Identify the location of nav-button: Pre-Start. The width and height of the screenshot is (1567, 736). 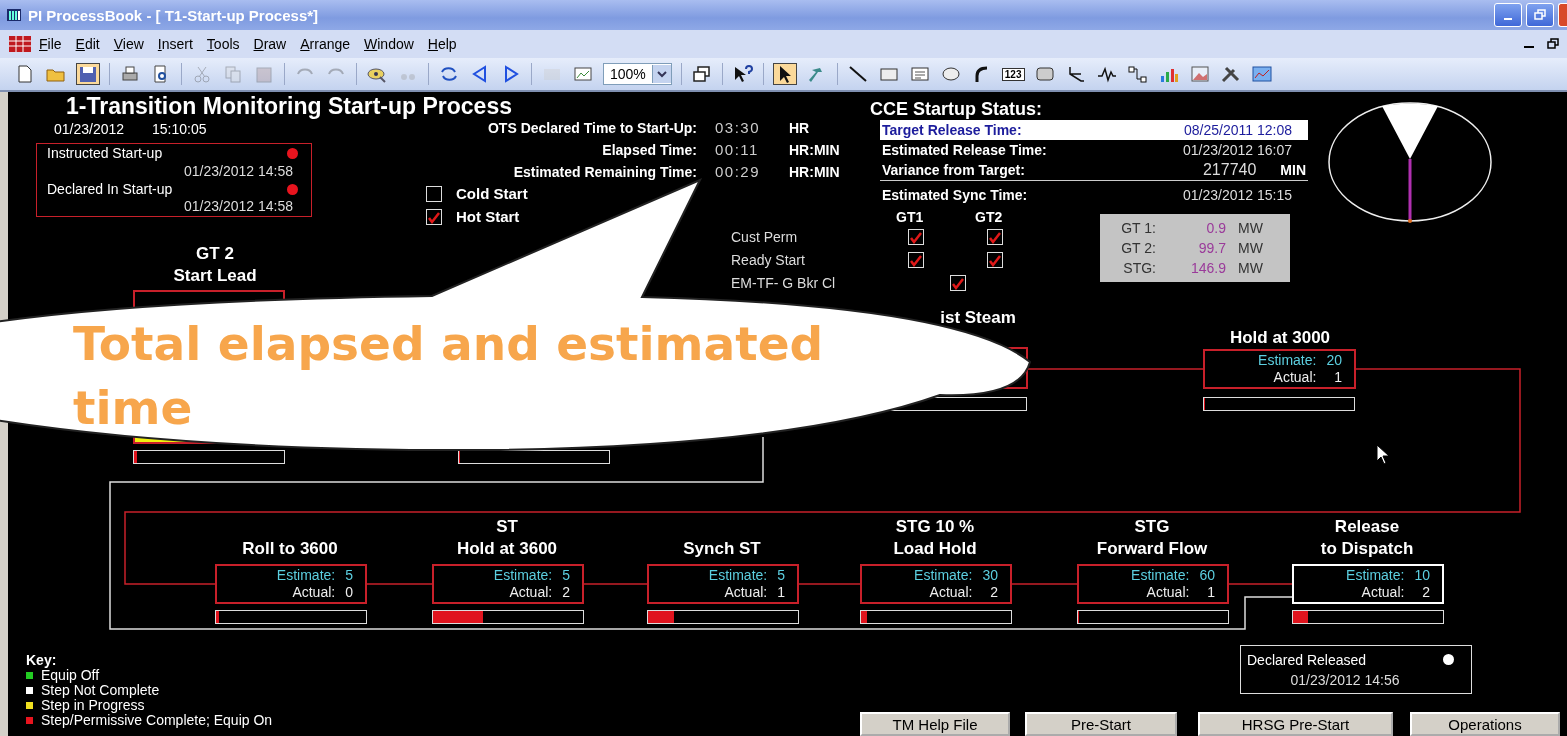
(1101, 724).